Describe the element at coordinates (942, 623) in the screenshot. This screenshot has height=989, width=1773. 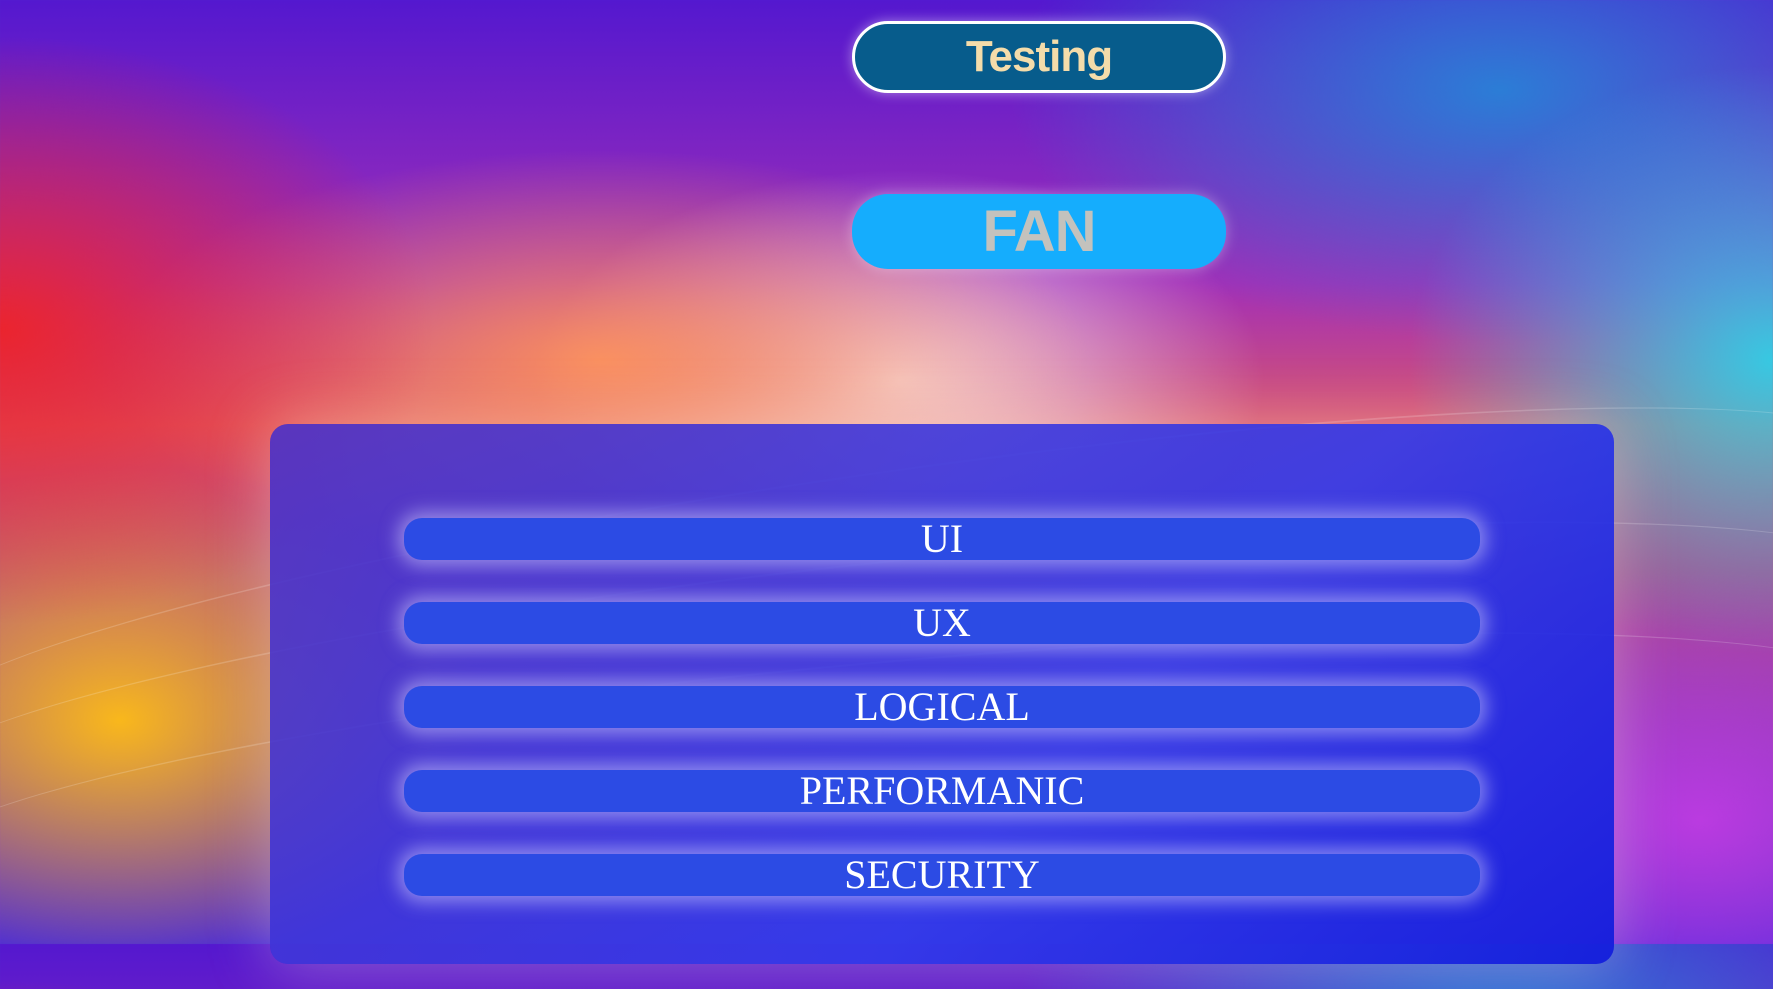
I see `menu-item-ux: UX` at that location.